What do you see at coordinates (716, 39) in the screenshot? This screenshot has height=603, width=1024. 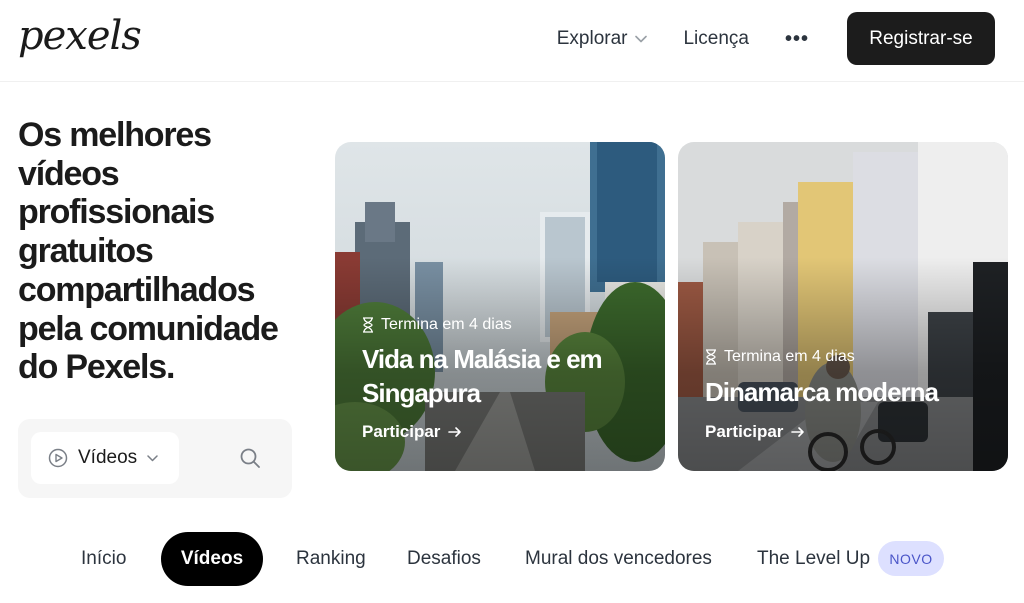 I see `nav-license: Licença` at bounding box center [716, 39].